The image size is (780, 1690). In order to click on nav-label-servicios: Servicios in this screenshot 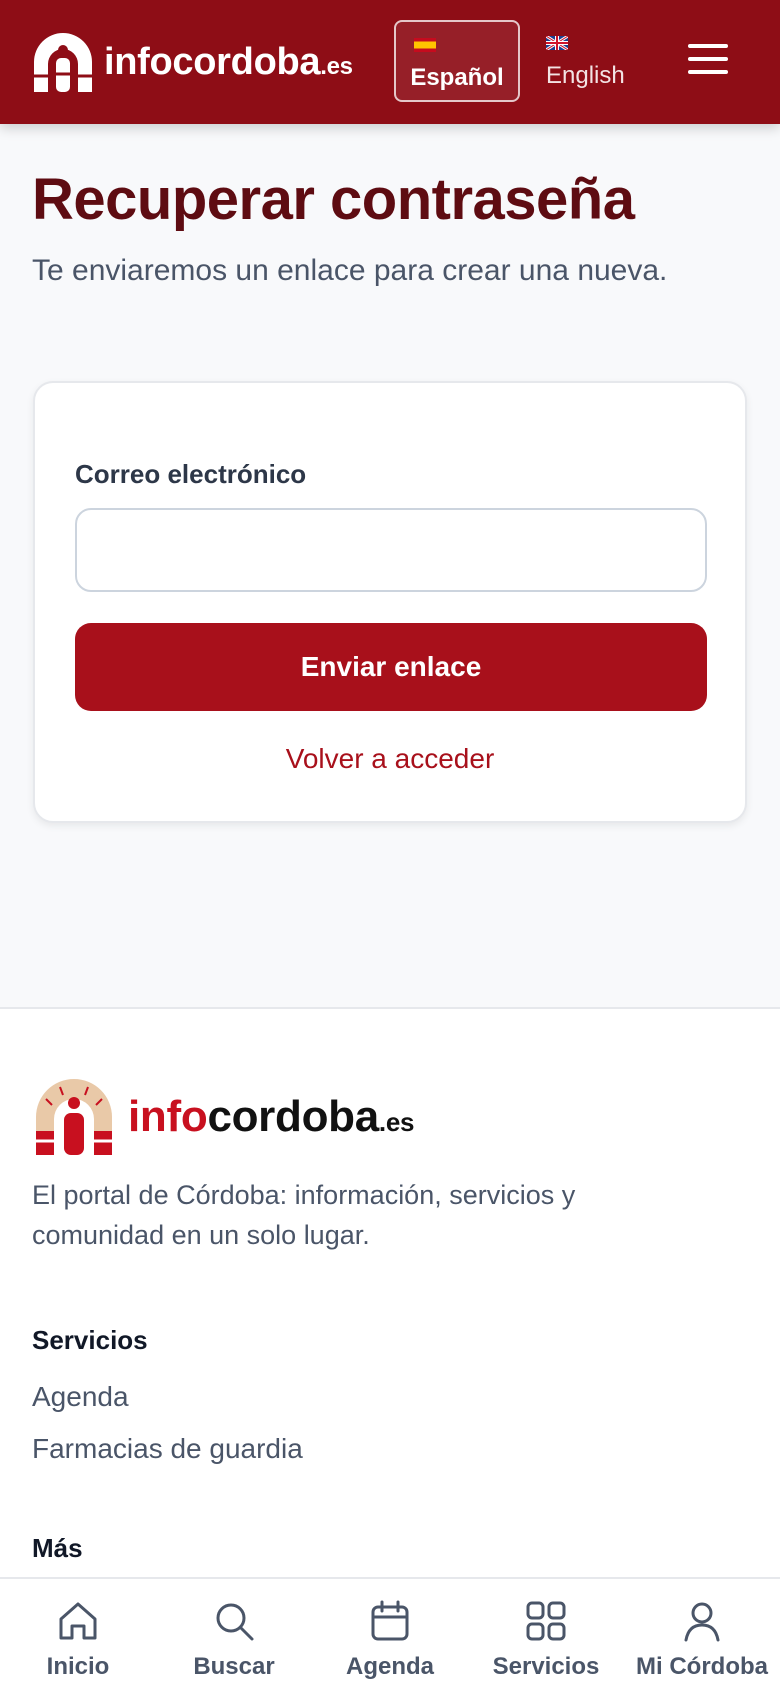, I will do `click(546, 1666)`.